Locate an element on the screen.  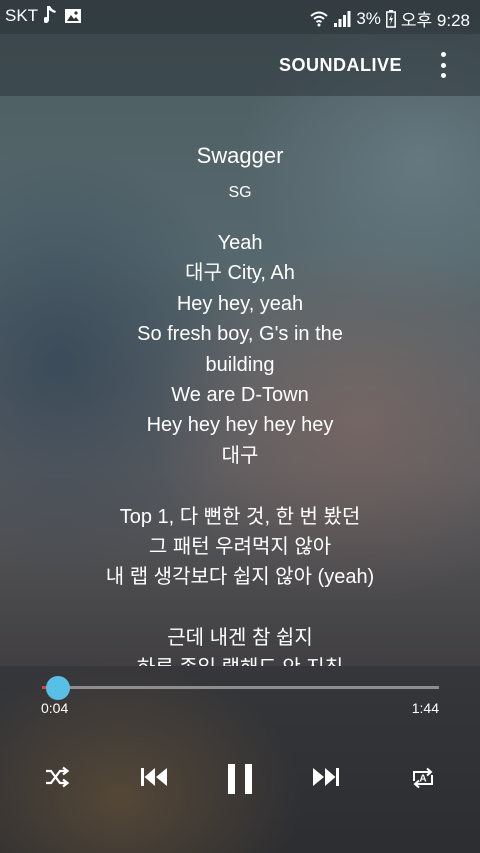
lyric-line: 하루 종일 랩해도 안 지침 is located at coordinates (240, 659).